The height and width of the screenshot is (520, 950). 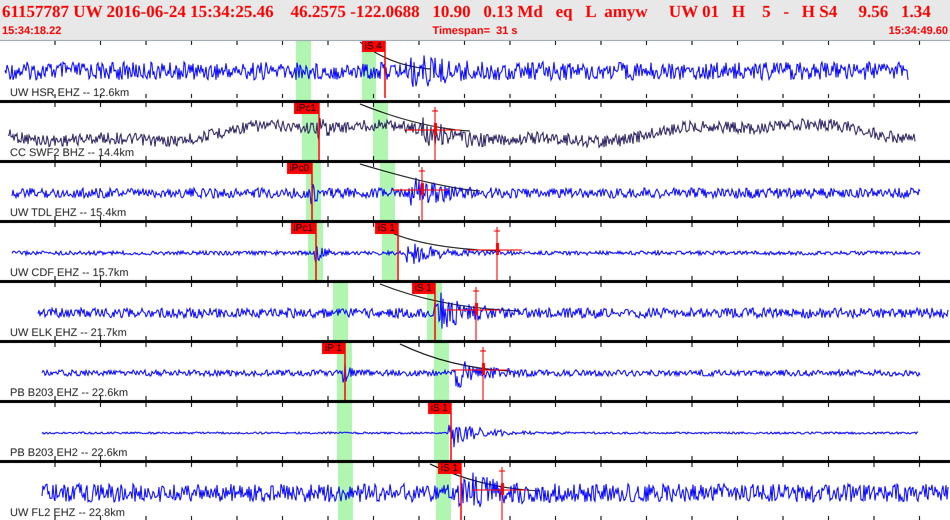 I want to click on trace-label: UW FL2 EHZ -- 22.8km, so click(x=67, y=513).